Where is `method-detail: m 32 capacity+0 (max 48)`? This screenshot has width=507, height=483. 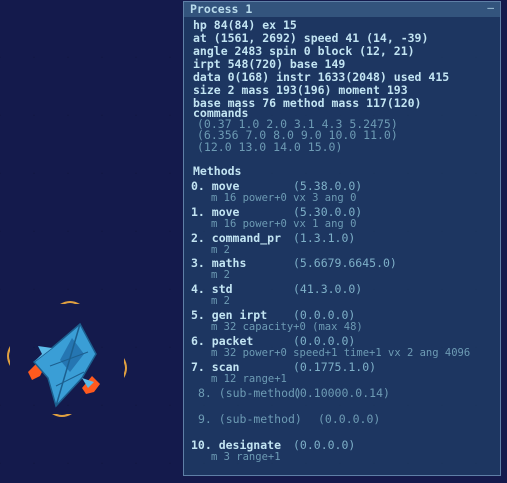
method-detail: m 32 capacity+0 (max 48) is located at coordinates (287, 327).